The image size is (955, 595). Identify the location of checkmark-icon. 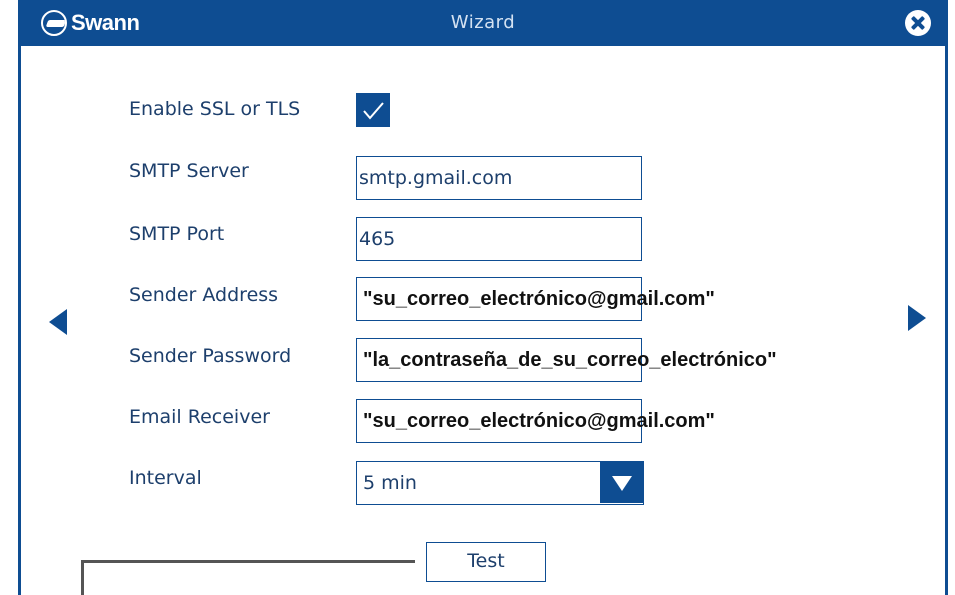
(373, 111).